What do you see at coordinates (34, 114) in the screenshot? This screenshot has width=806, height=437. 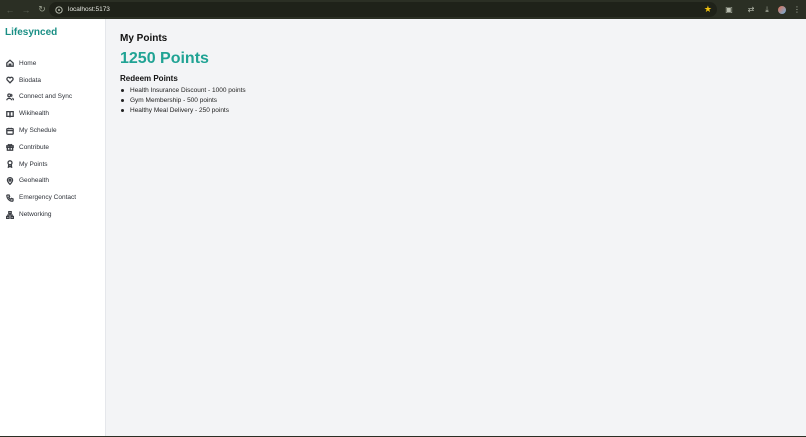 I see `sidebar-item-label: Wikihealth` at bounding box center [34, 114].